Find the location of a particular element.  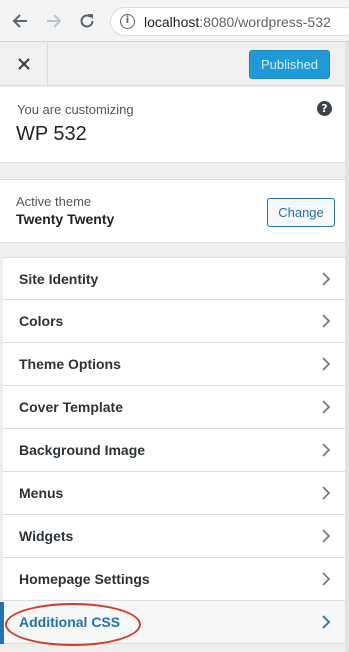

close-icon is located at coordinates (23, 63).